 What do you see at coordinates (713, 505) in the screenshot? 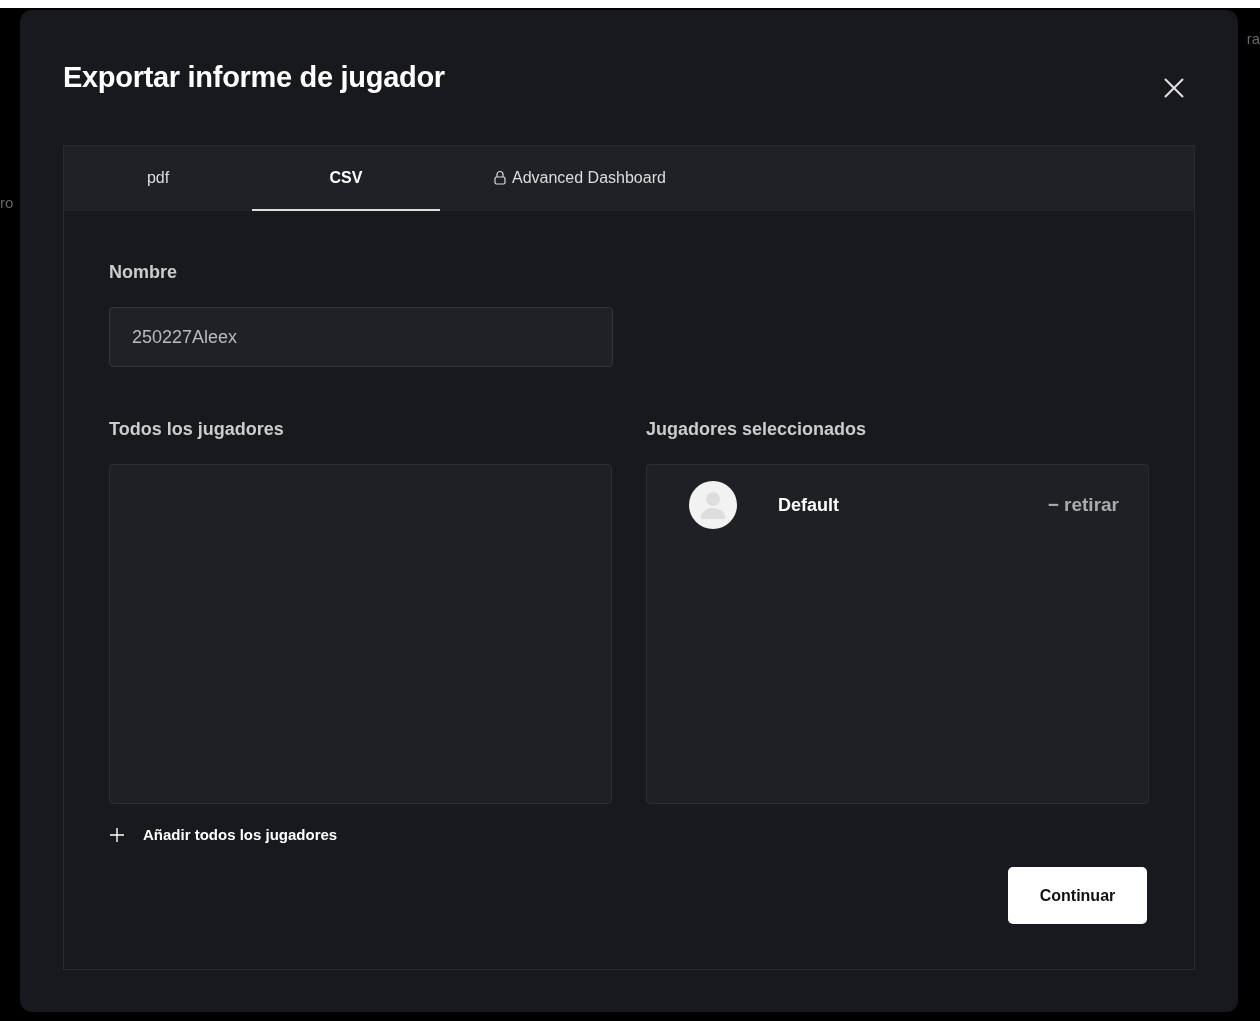
I see `avatar-icon` at bounding box center [713, 505].